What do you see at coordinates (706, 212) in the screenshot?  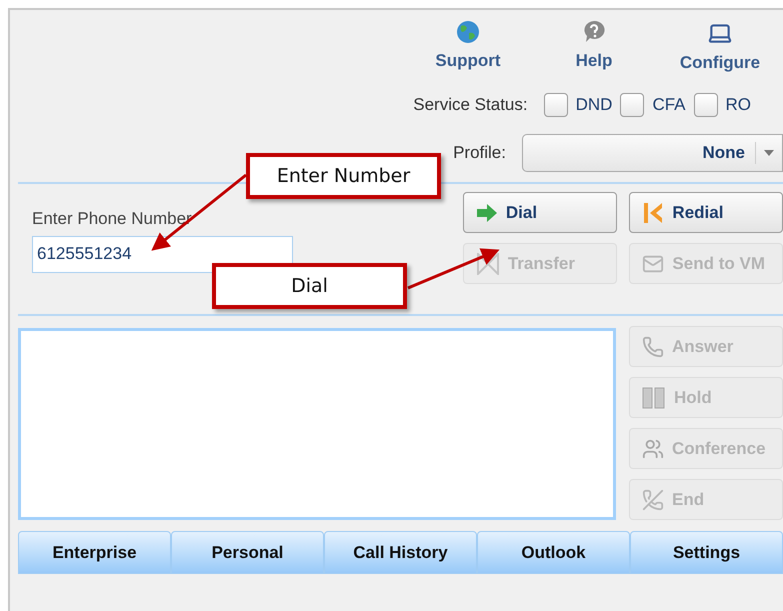 I see `action-button: Redial` at bounding box center [706, 212].